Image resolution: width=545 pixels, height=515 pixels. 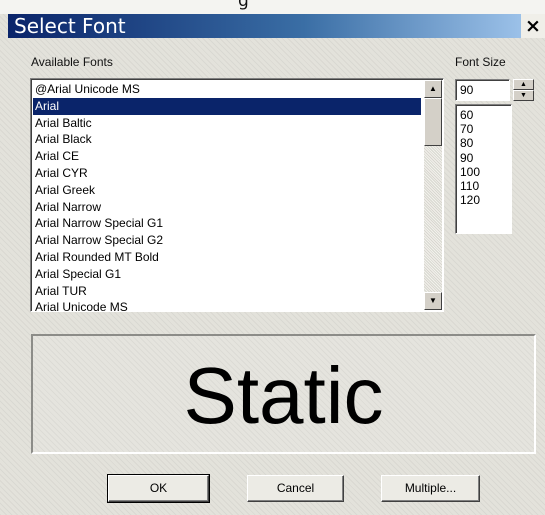 What do you see at coordinates (227, 274) in the screenshot?
I see `font-list-item: Arial Special G1` at bounding box center [227, 274].